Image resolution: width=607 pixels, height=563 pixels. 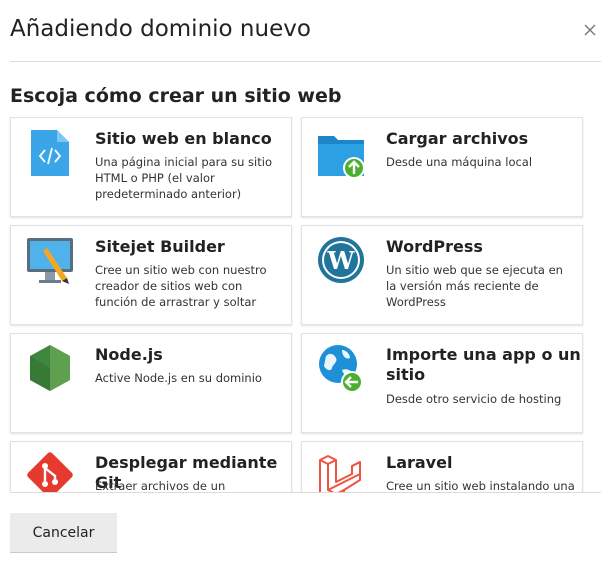 What do you see at coordinates (63, 533) in the screenshot?
I see `cancel-button: Cancelar` at bounding box center [63, 533].